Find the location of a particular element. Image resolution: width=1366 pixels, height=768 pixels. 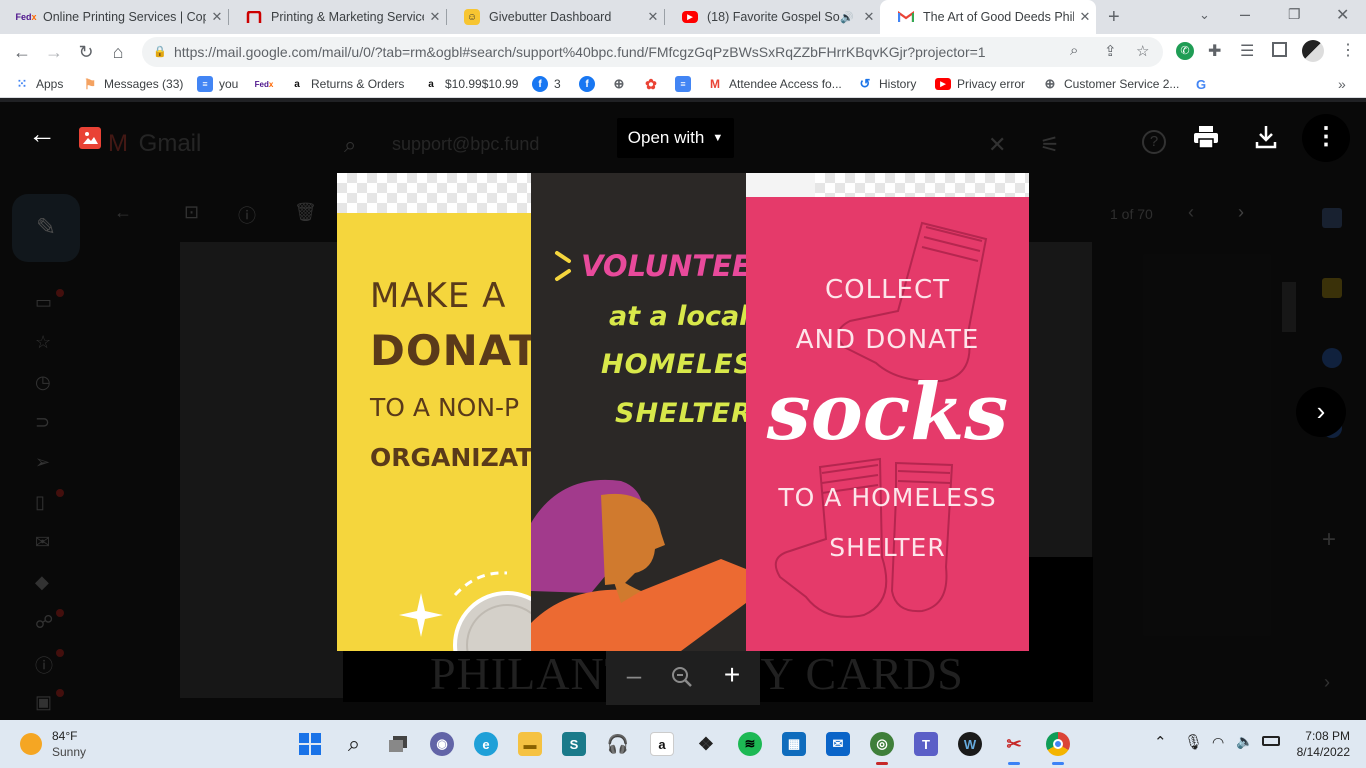

photos-icon: ✿ is located at coordinates (651, 83).